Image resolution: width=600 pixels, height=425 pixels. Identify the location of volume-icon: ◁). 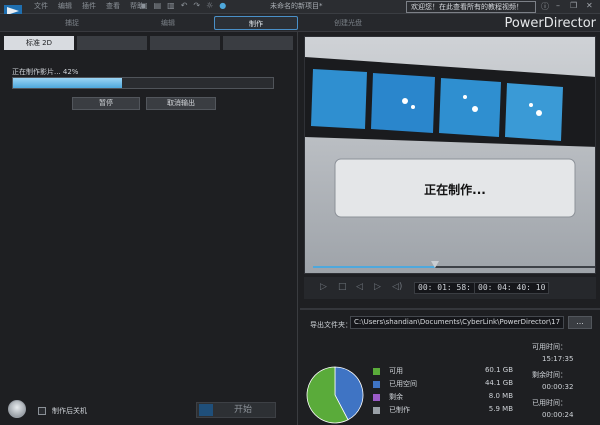
(397, 287).